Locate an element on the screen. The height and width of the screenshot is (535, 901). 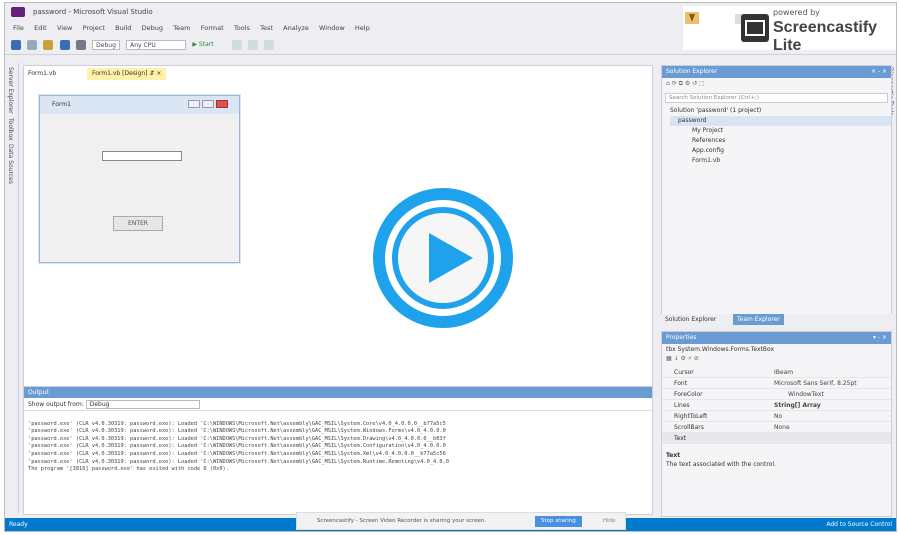
prop-value: String[] Array is located at coordinates (797, 405).